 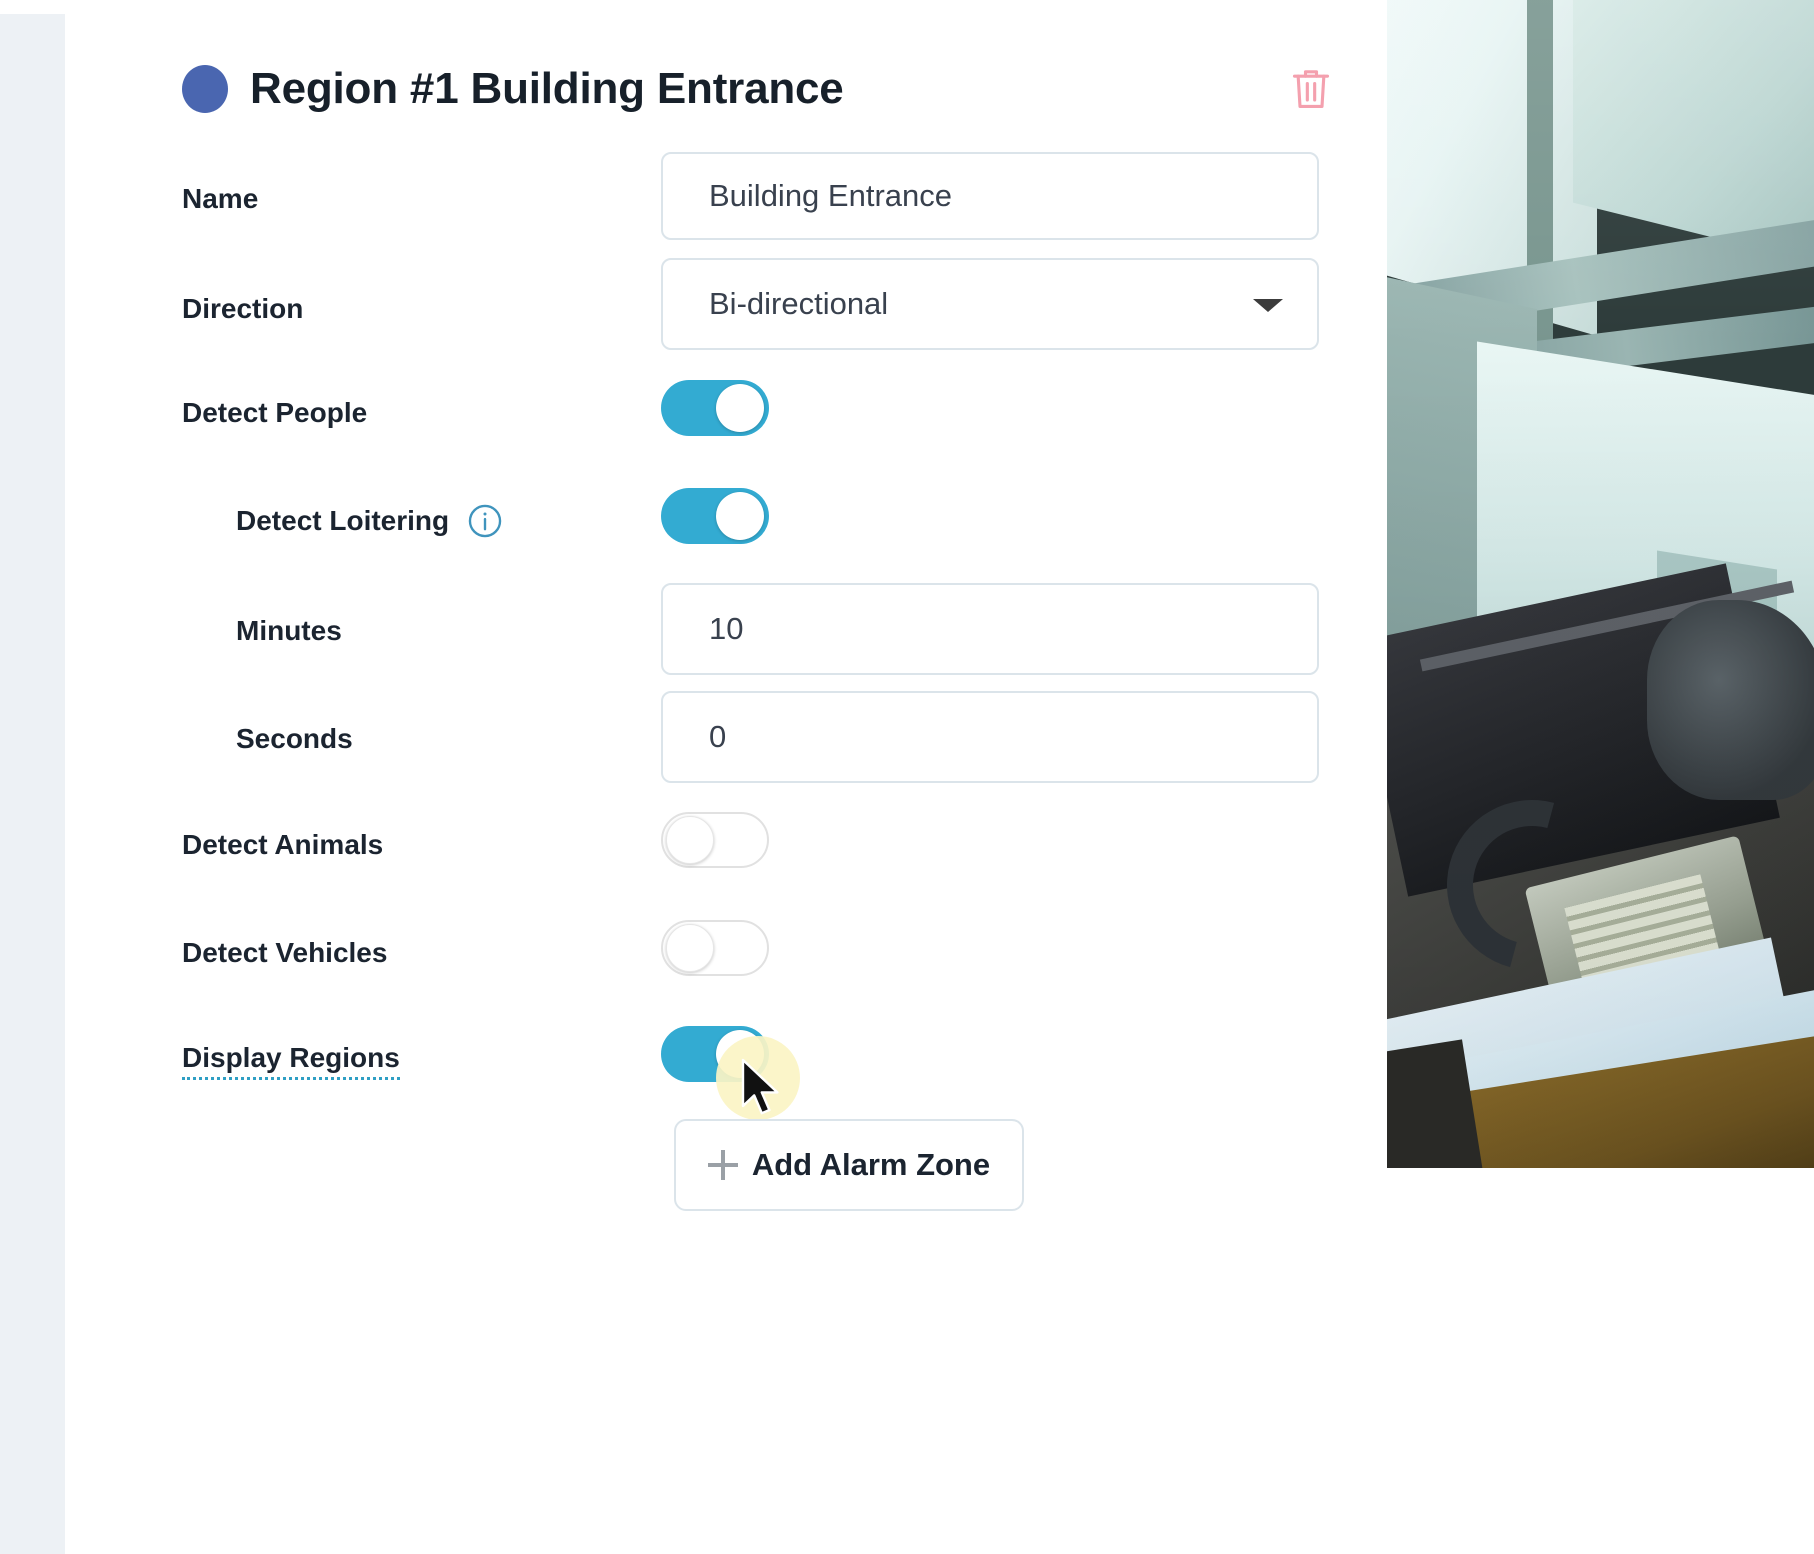 I want to click on seconds-row: Seconds, so click(x=267, y=739).